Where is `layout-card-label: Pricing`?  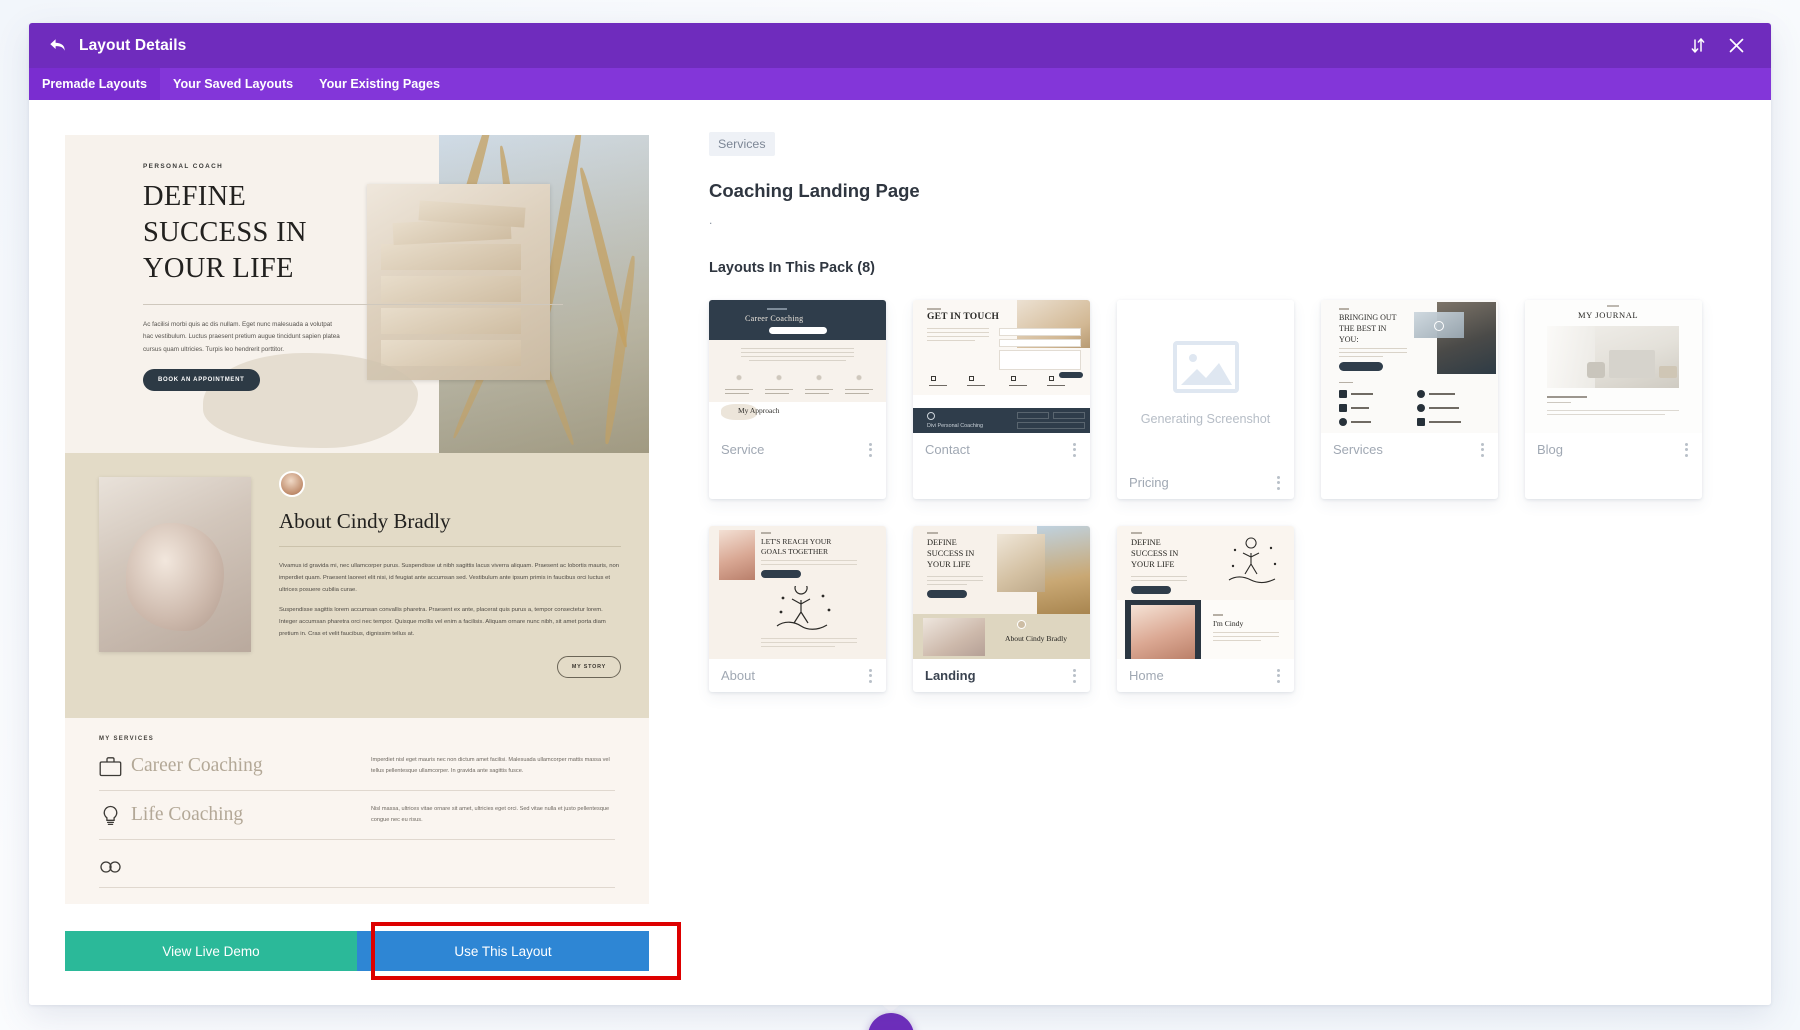
layout-card-label: Pricing is located at coordinates (1149, 482).